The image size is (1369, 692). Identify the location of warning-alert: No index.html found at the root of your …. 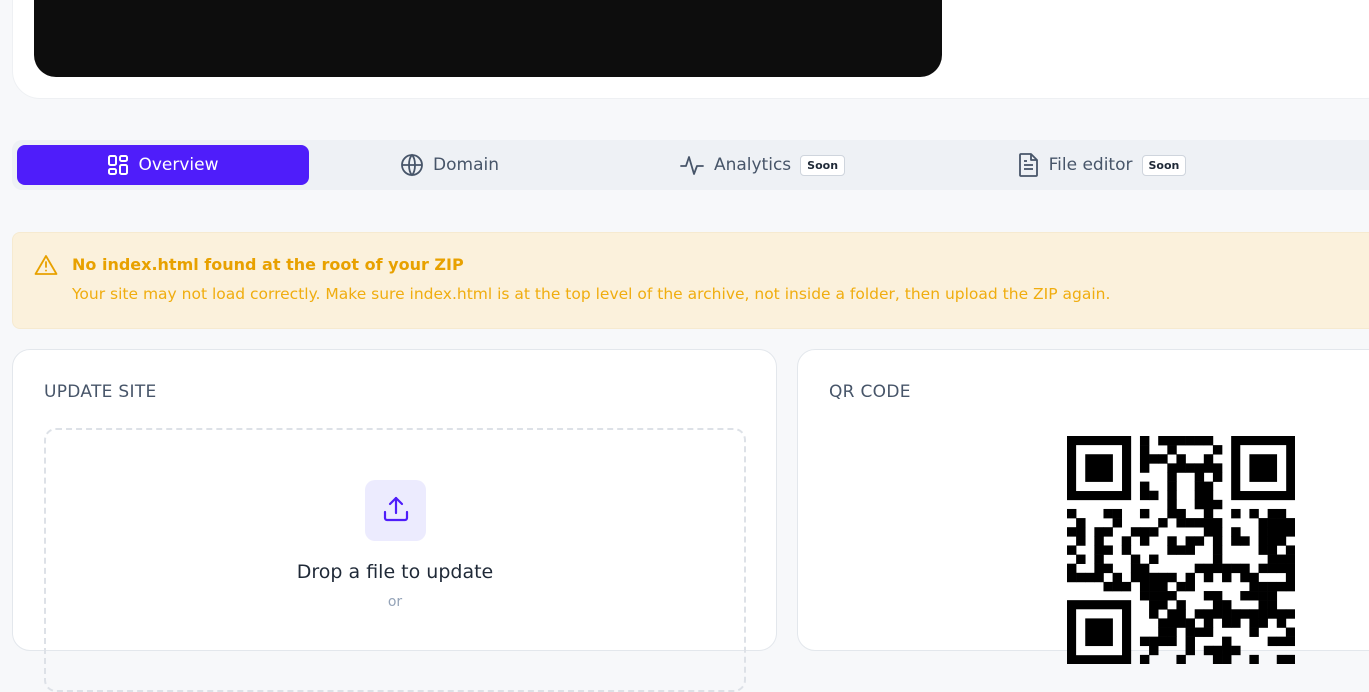
(690, 280).